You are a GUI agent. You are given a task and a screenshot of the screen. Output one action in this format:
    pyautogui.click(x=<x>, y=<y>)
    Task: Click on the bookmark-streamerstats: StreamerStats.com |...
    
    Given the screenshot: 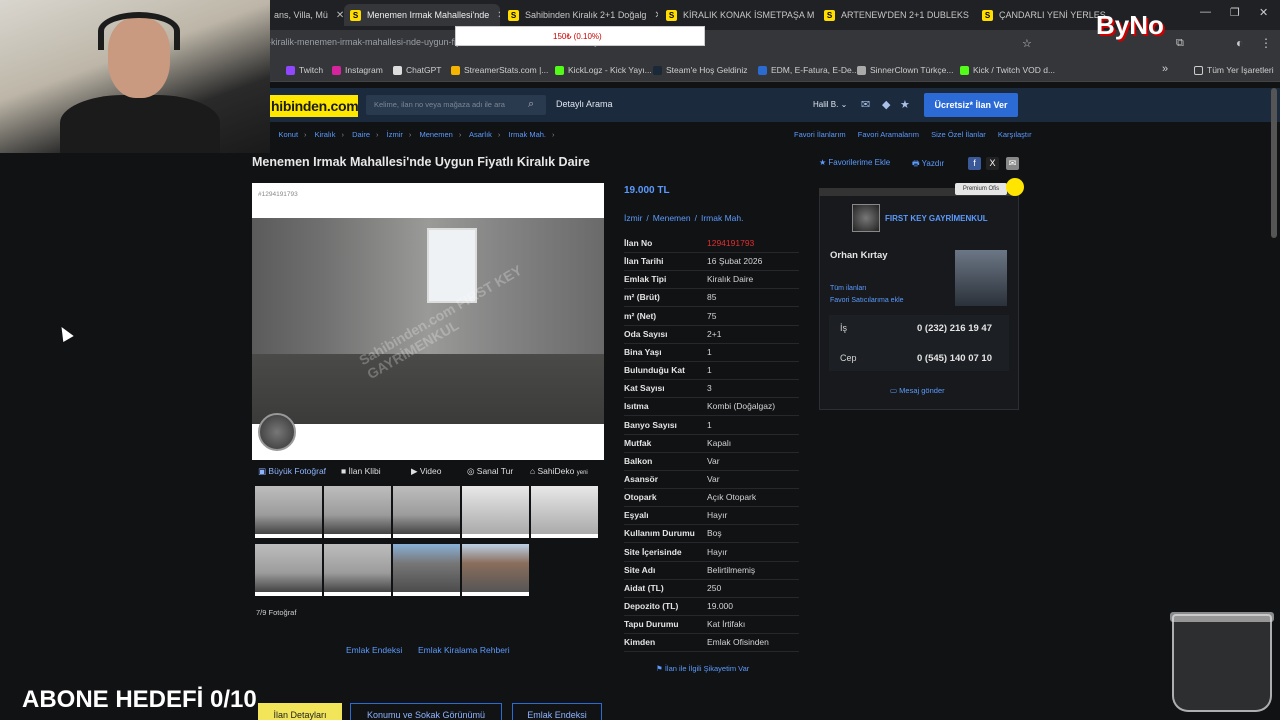 What is the action you would take?
    pyautogui.click(x=499, y=70)
    